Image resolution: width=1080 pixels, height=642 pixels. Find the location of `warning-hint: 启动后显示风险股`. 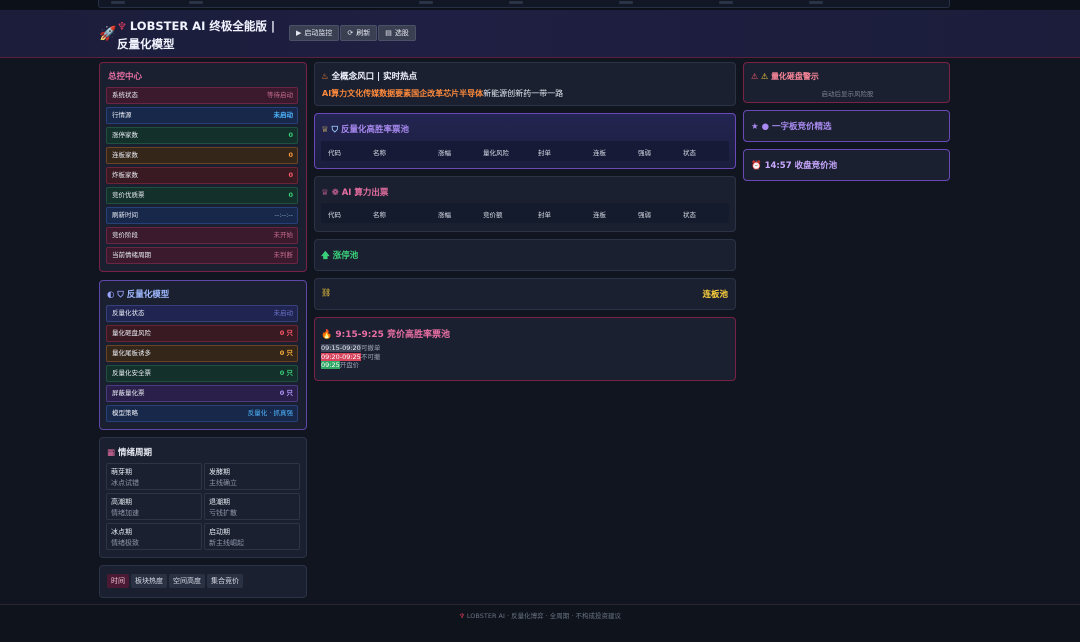

warning-hint: 启动后显示风险股 is located at coordinates (847, 94).